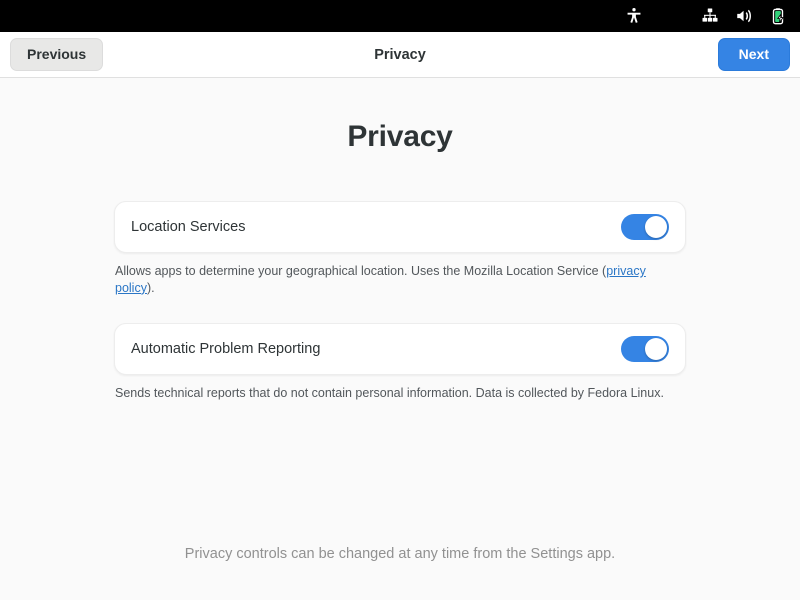 The width and height of the screenshot is (800, 600). What do you see at coordinates (400, 136) in the screenshot?
I see `page-title: Privacy` at bounding box center [400, 136].